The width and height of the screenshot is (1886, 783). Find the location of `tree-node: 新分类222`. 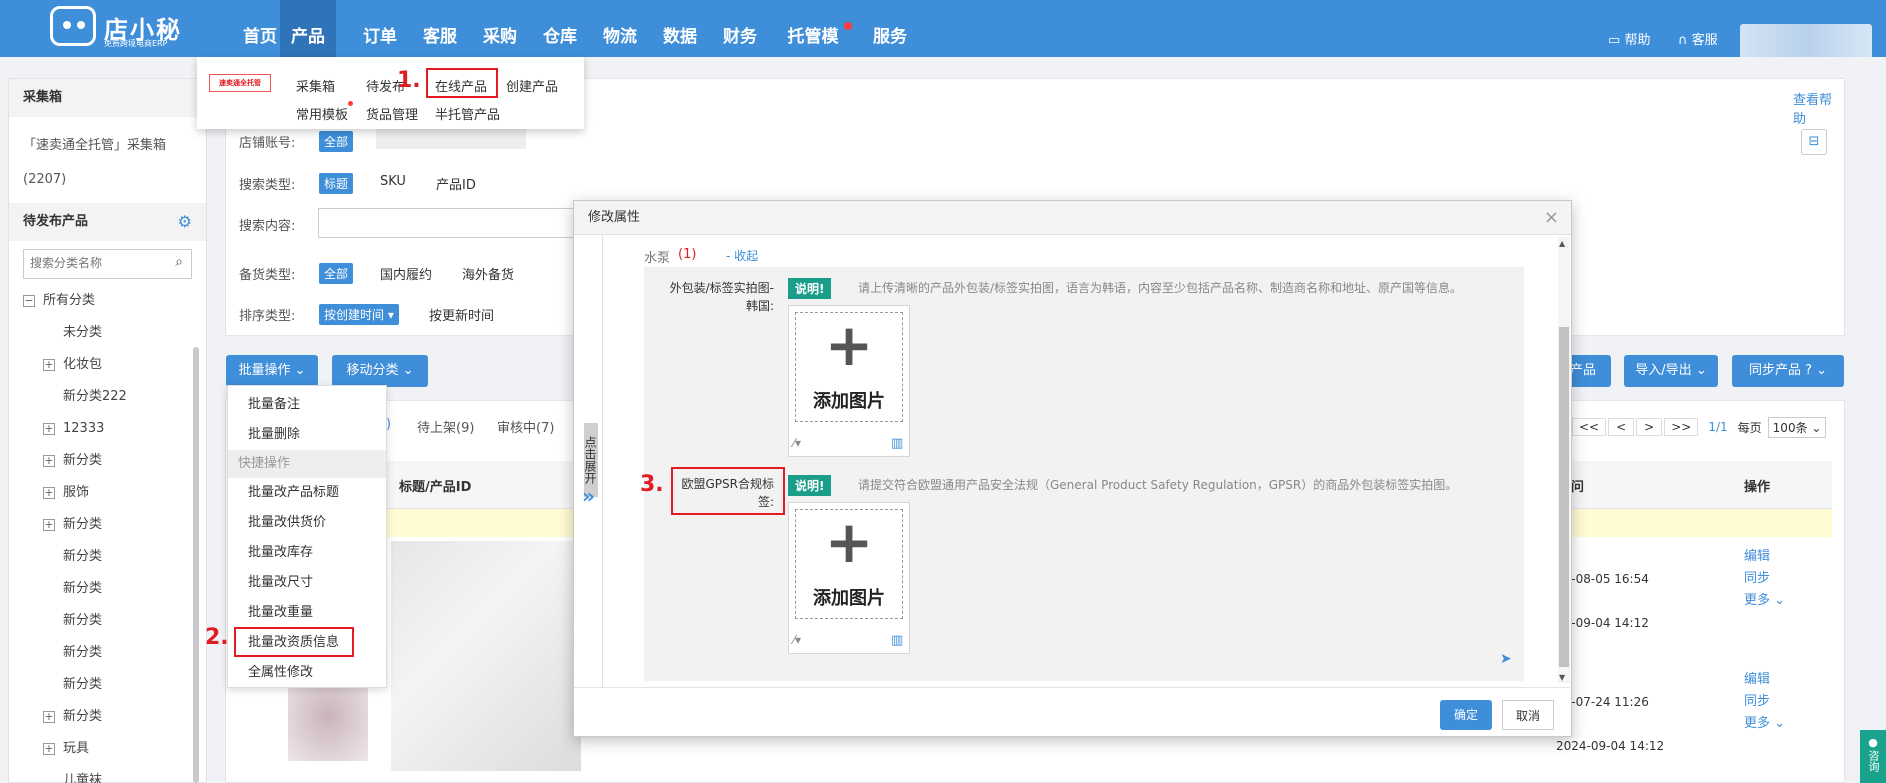

tree-node: 新分类222 is located at coordinates (114, 397).